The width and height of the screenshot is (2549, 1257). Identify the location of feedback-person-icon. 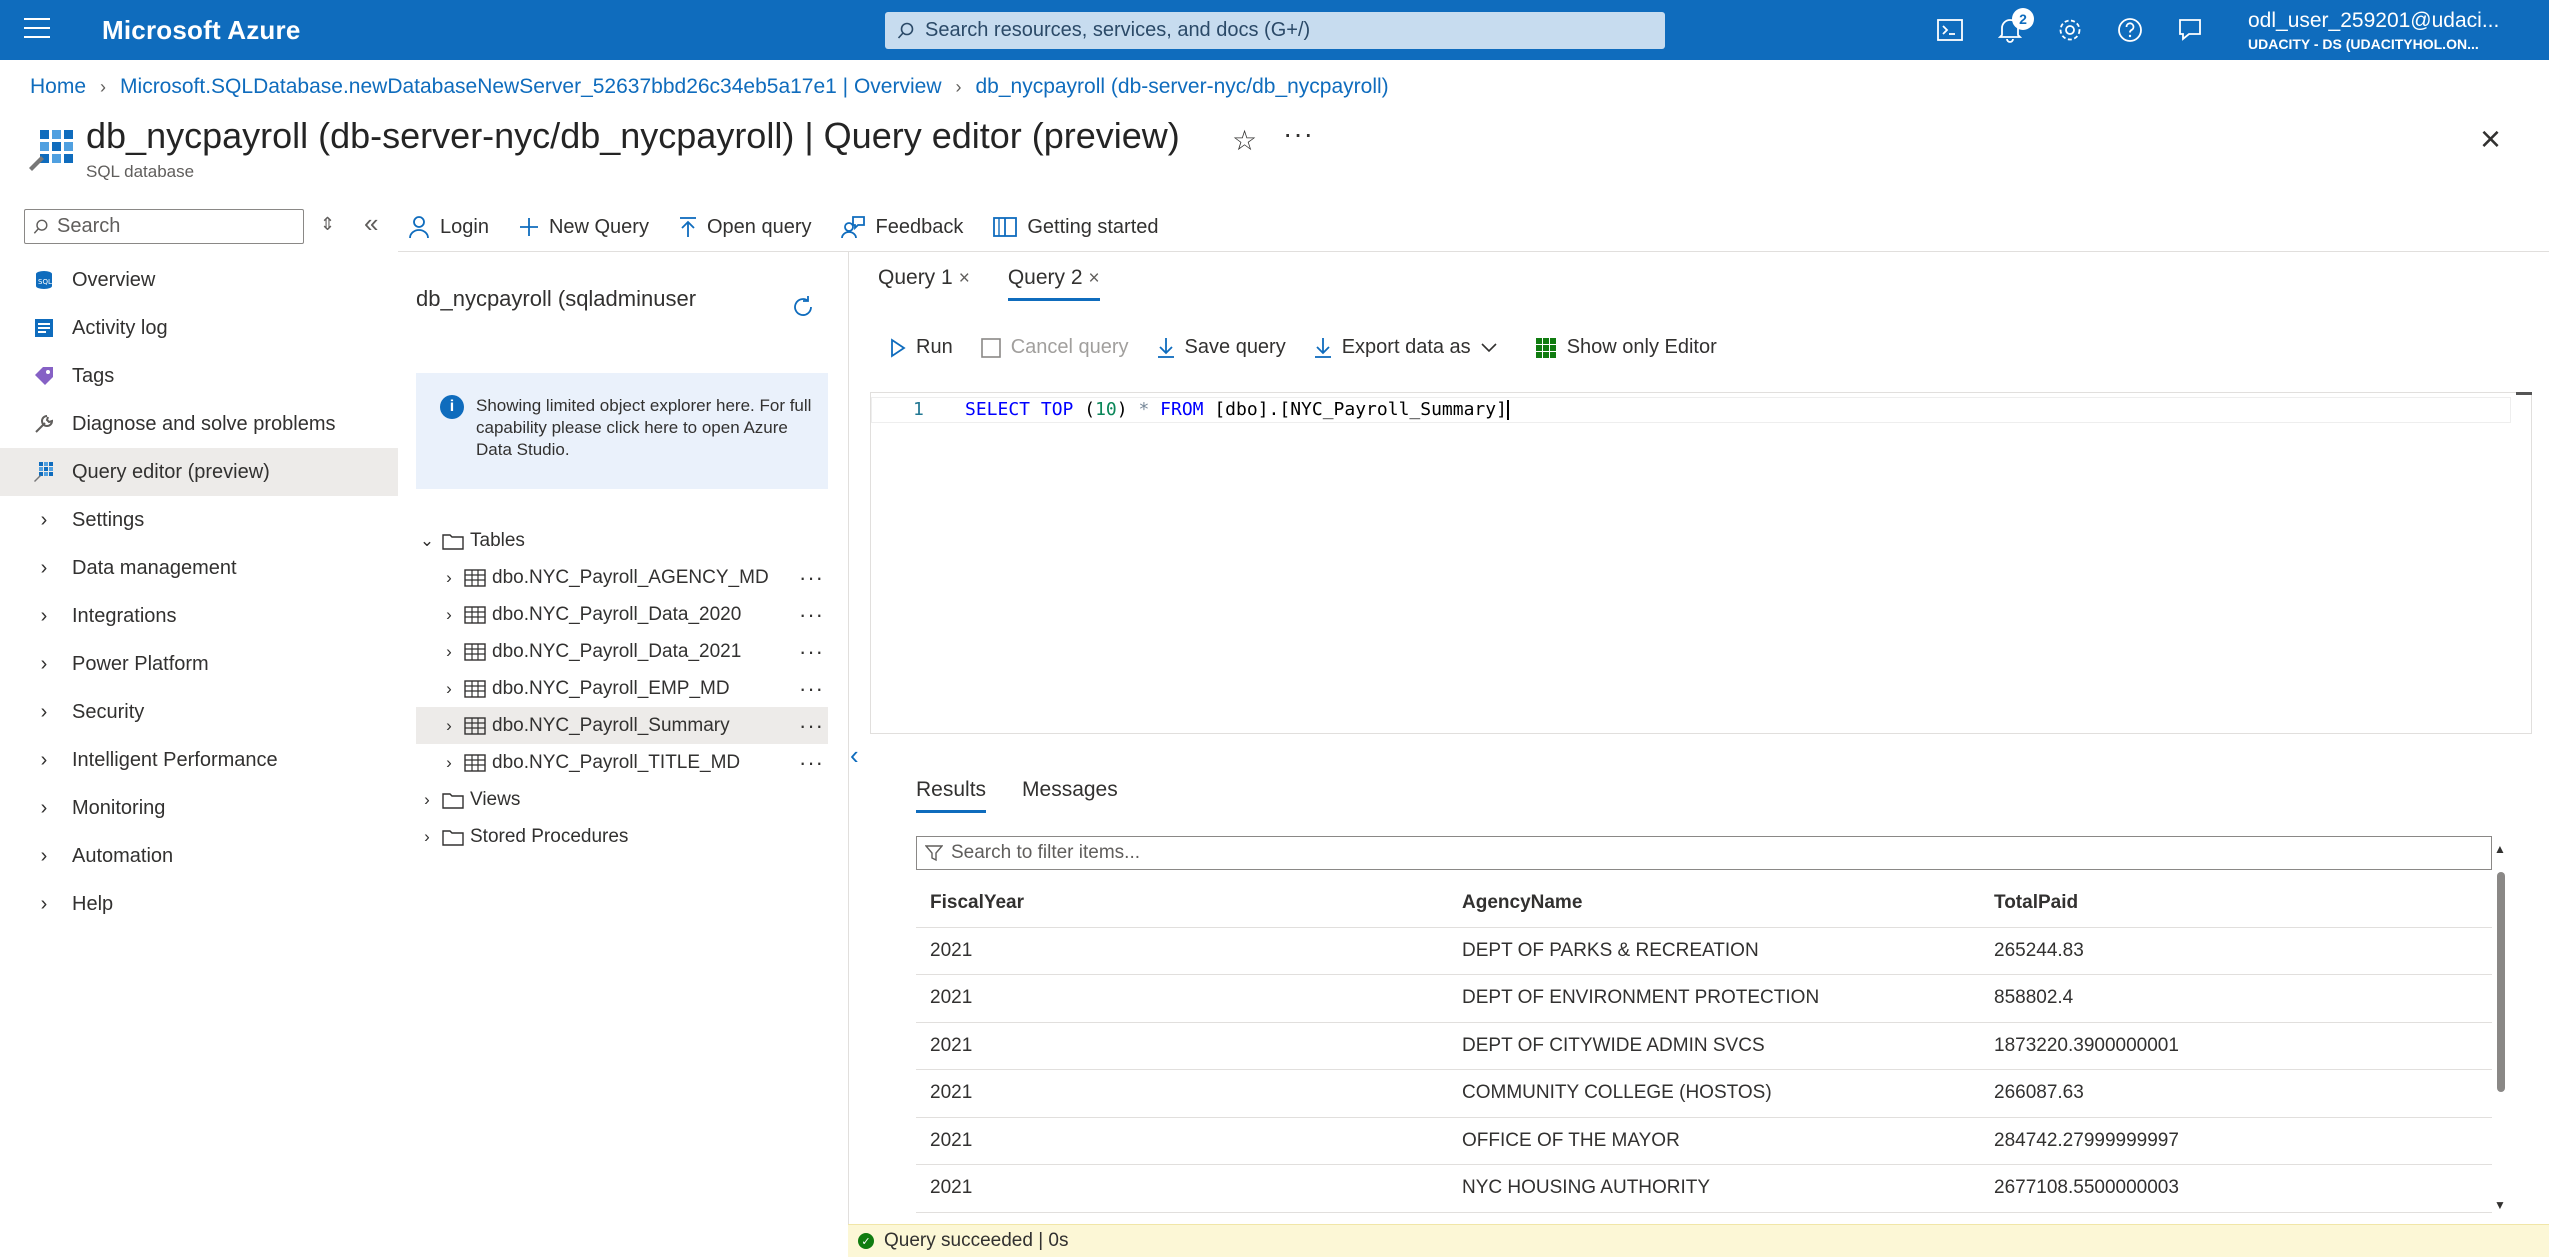
(853, 227).